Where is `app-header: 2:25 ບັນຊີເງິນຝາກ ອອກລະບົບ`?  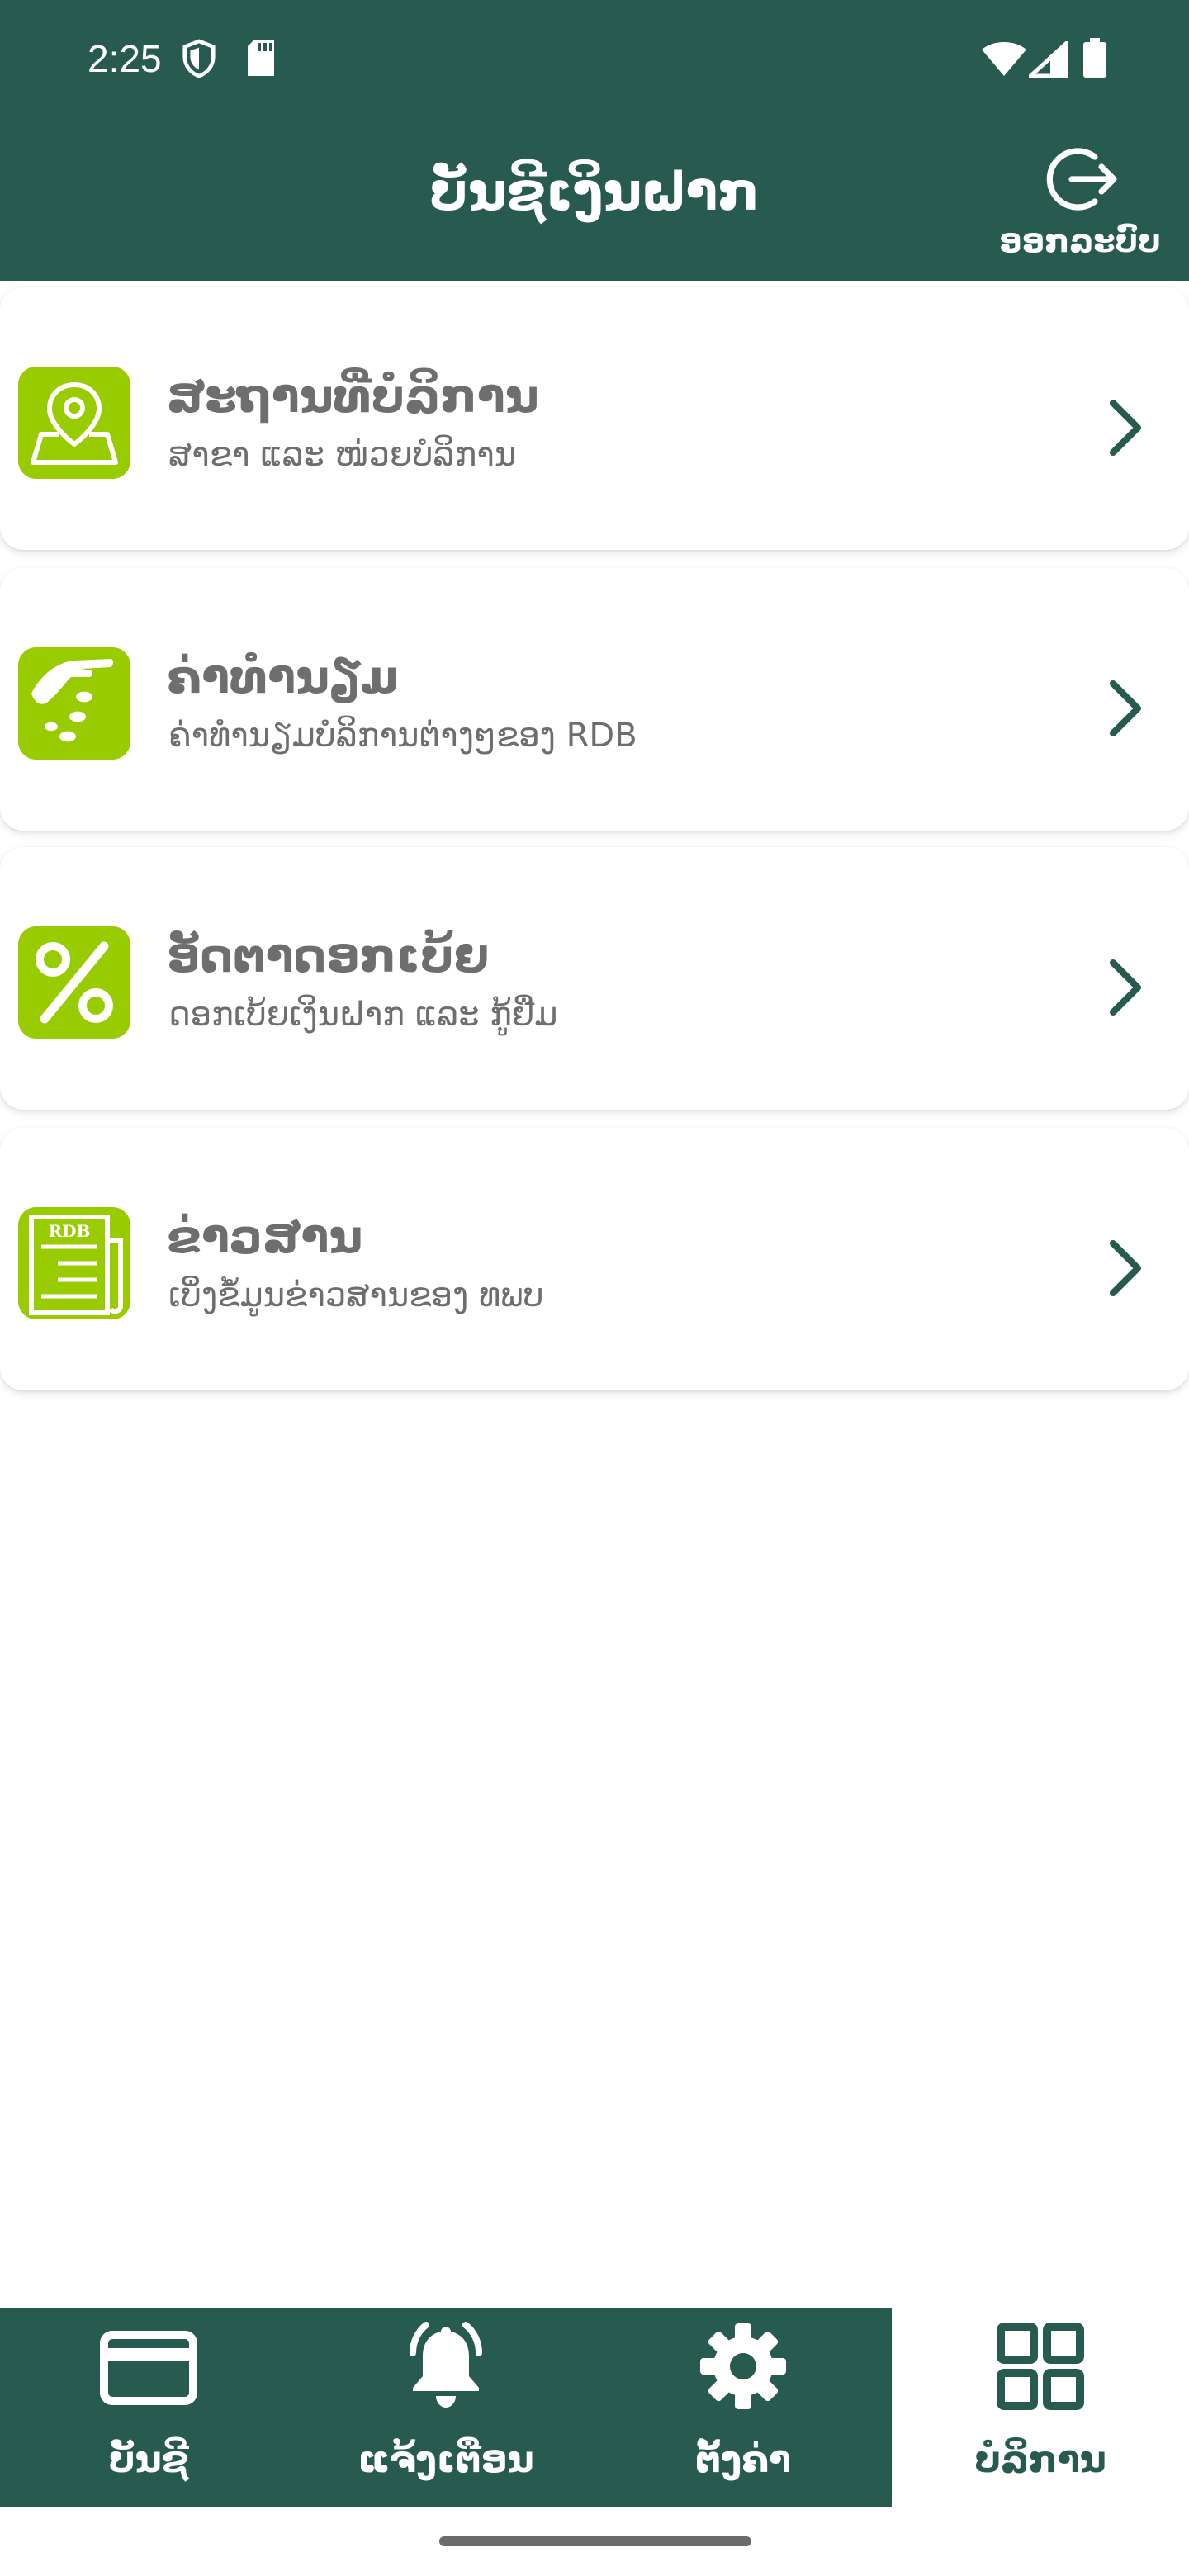
app-header: 2:25 ບັນຊີເງິນຝາກ ອອກລະບົບ is located at coordinates (594, 140).